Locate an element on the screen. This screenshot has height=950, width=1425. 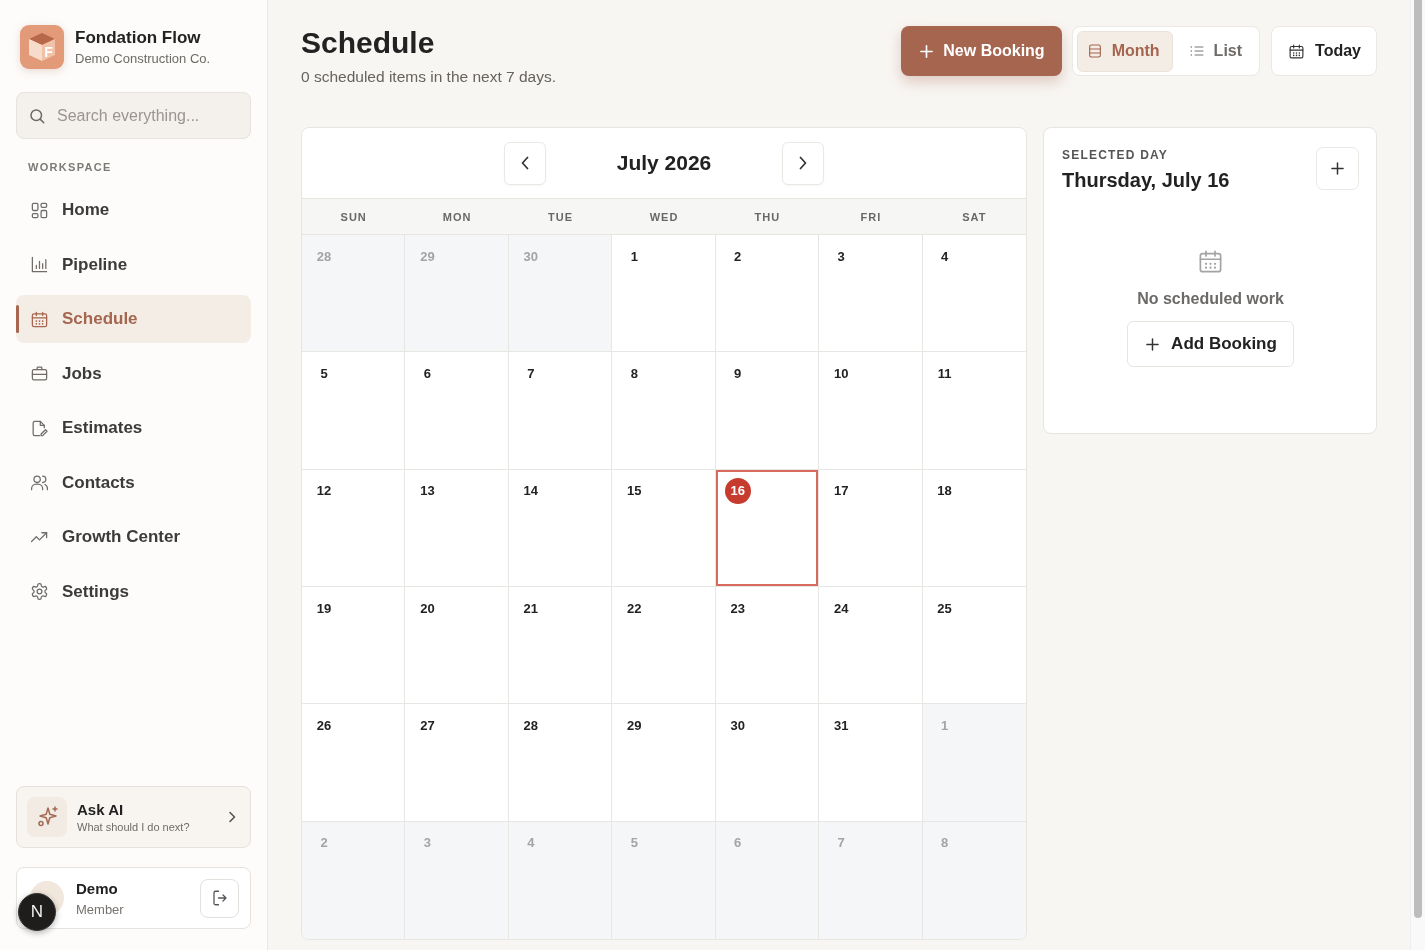
sparkle-icon is located at coordinates (47, 817).